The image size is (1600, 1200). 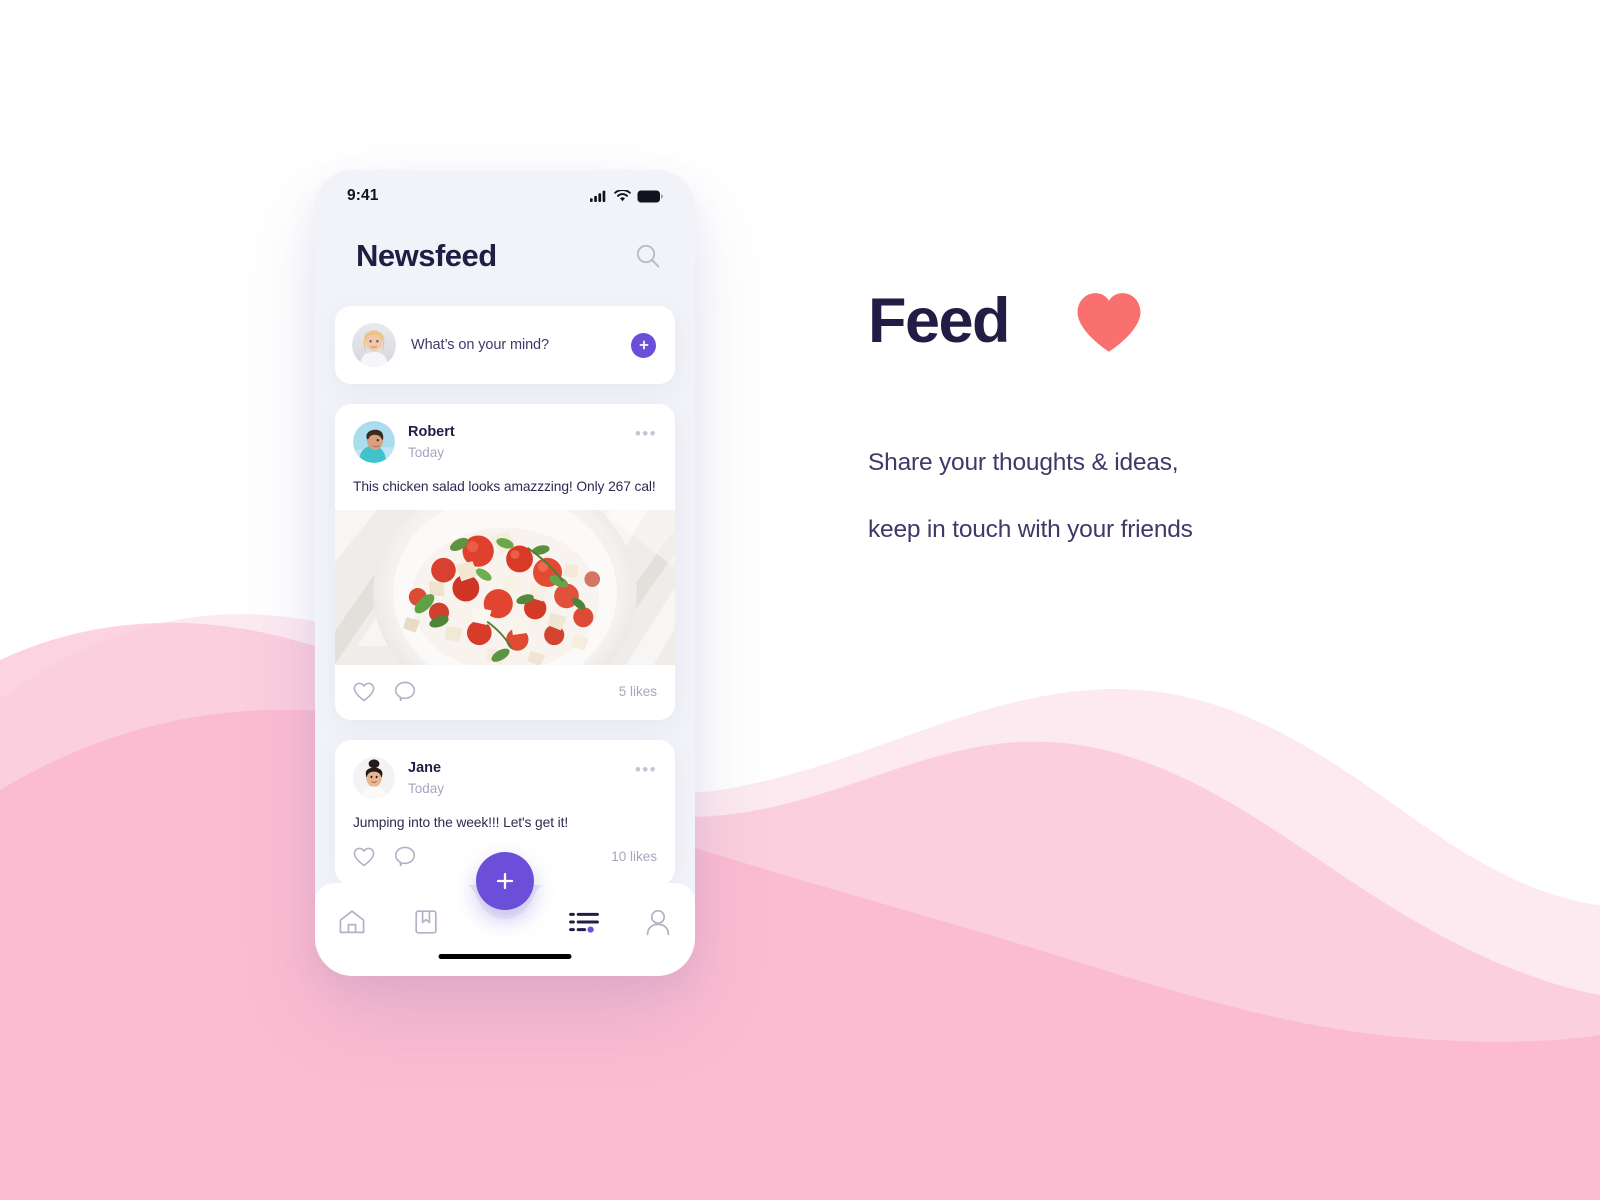 I want to click on nav-item-home, so click(x=352, y=922).